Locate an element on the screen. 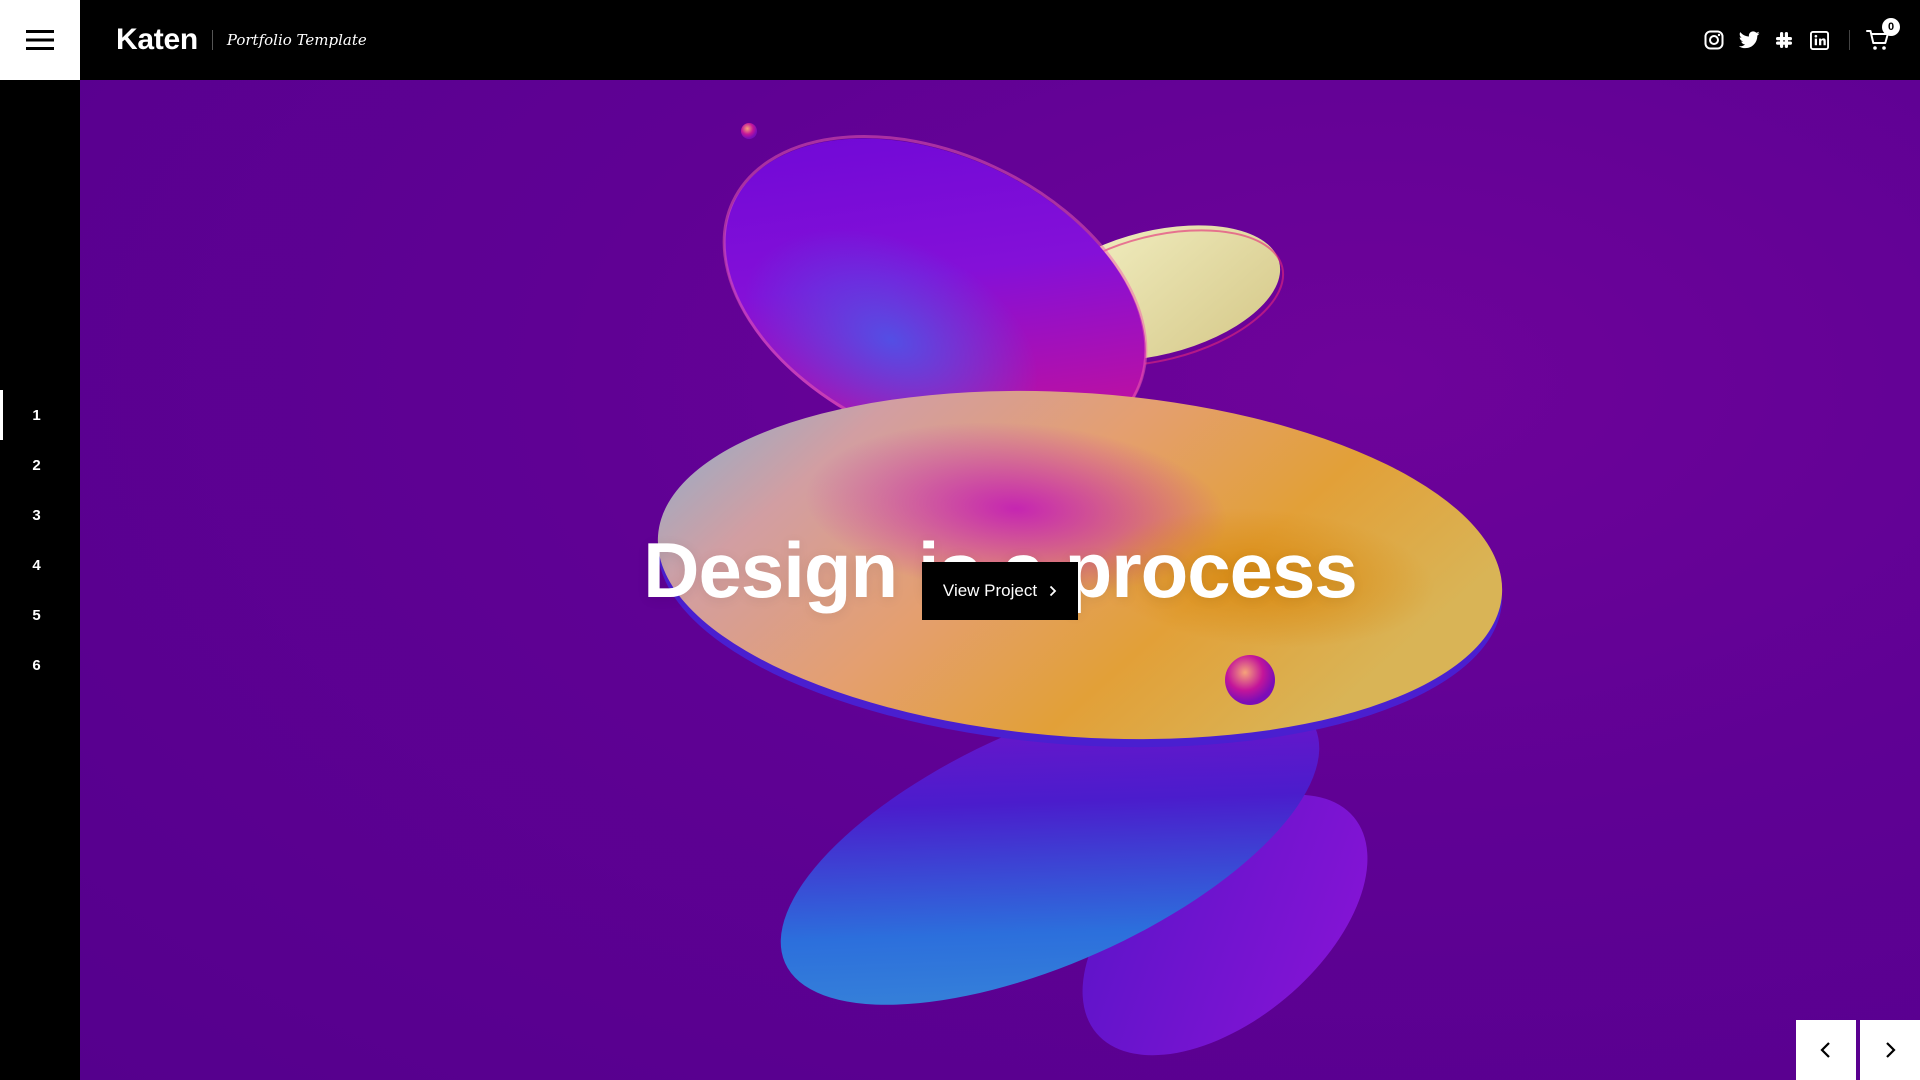 The width and height of the screenshot is (1920, 1080). site-tagline: Portfolio Template is located at coordinates (296, 40).